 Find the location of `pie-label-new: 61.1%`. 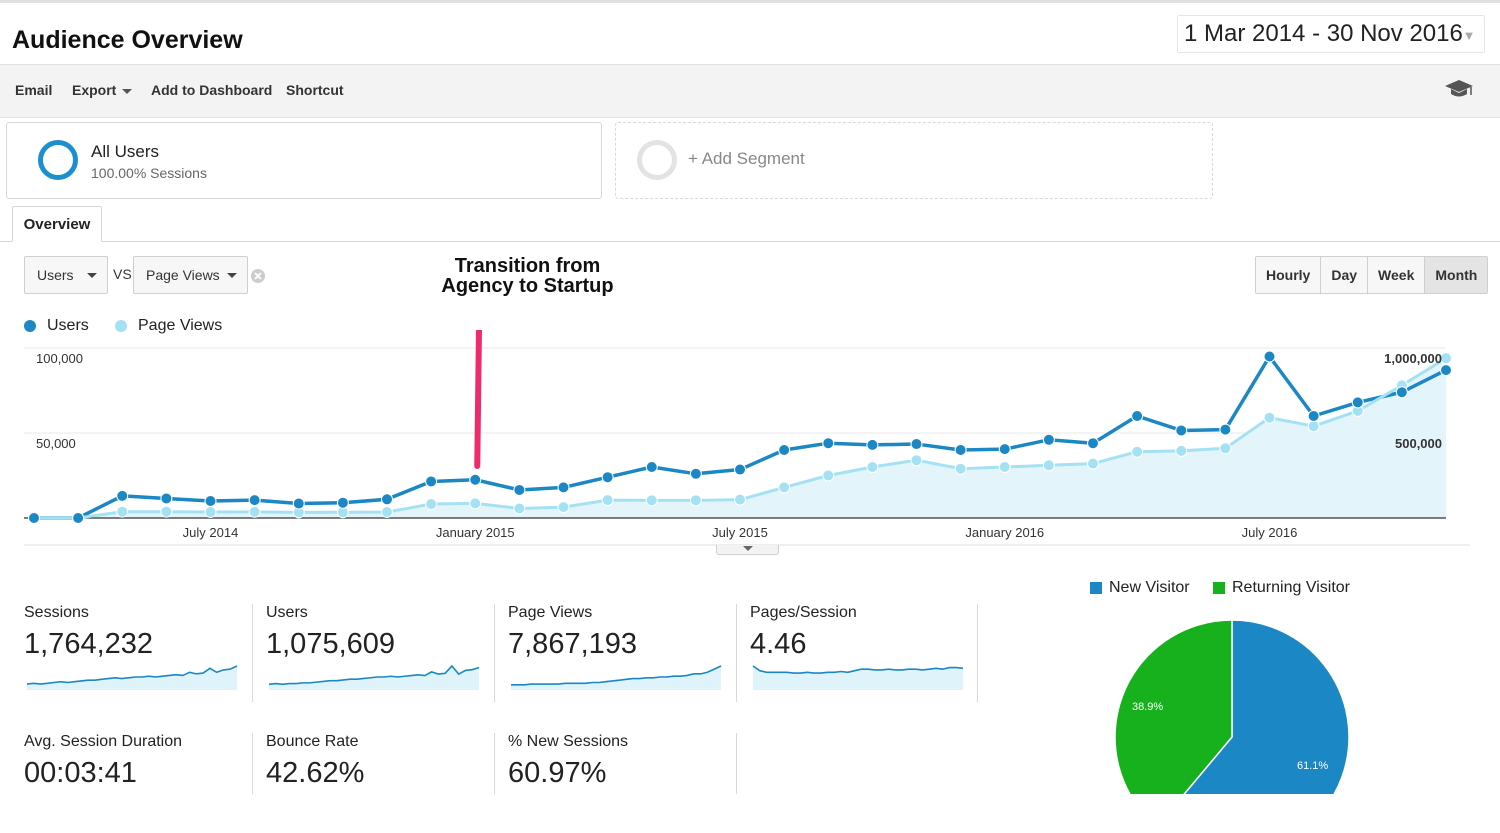

pie-label-new: 61.1% is located at coordinates (1313, 766).